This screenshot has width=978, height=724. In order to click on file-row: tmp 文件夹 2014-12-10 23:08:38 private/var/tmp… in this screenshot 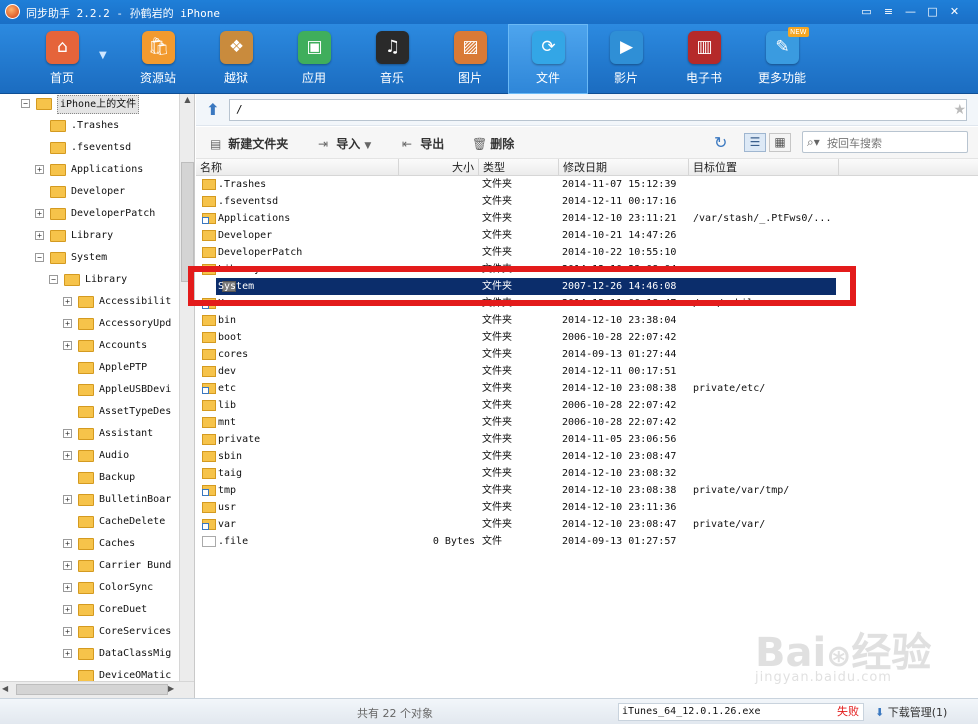, I will do `click(587, 490)`.